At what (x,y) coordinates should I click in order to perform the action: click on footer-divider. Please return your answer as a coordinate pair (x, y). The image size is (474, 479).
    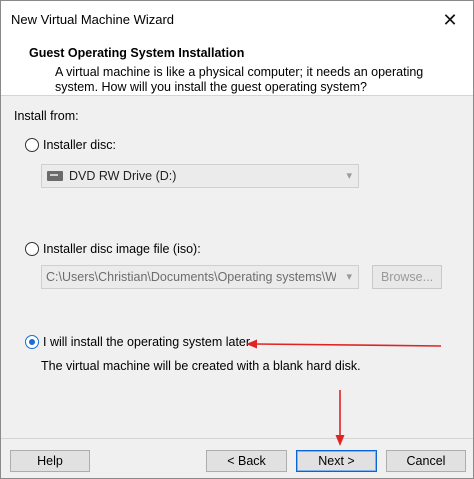
    Looking at the image, I should click on (237, 438).